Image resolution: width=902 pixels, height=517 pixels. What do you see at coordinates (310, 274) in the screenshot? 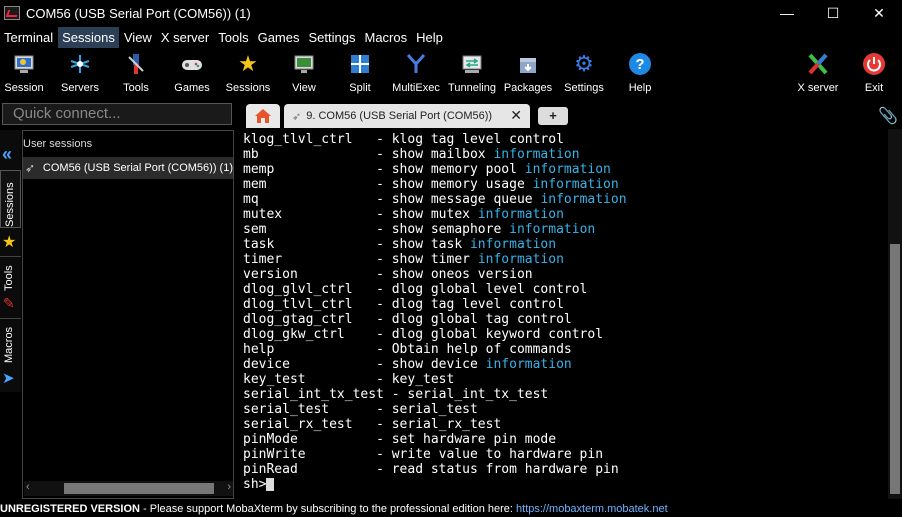
I see `command-name: version` at bounding box center [310, 274].